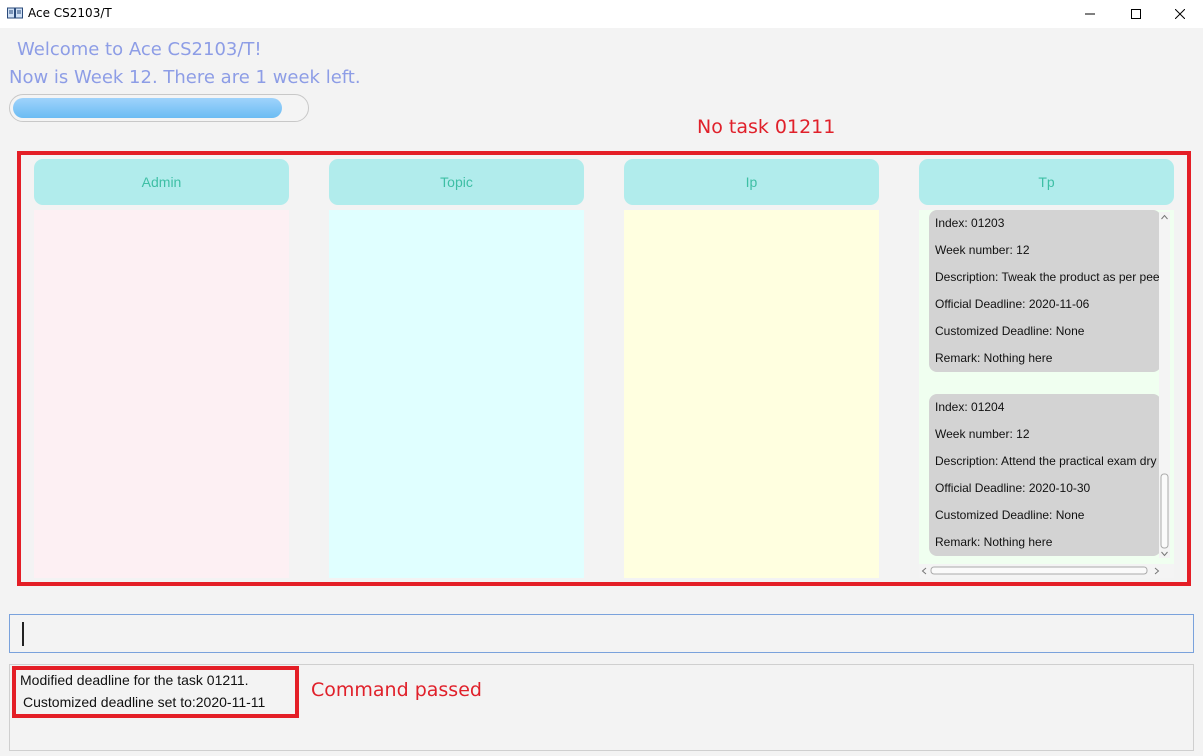 Image resolution: width=1203 pixels, height=756 pixels. I want to click on book-icon, so click(15, 13).